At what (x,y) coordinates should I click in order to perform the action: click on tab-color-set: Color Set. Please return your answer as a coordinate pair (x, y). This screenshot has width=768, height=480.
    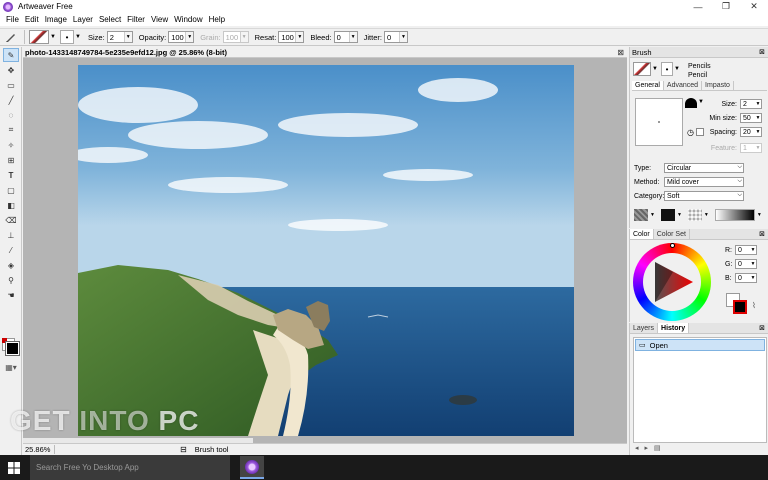
    Looking at the image, I should click on (672, 234).